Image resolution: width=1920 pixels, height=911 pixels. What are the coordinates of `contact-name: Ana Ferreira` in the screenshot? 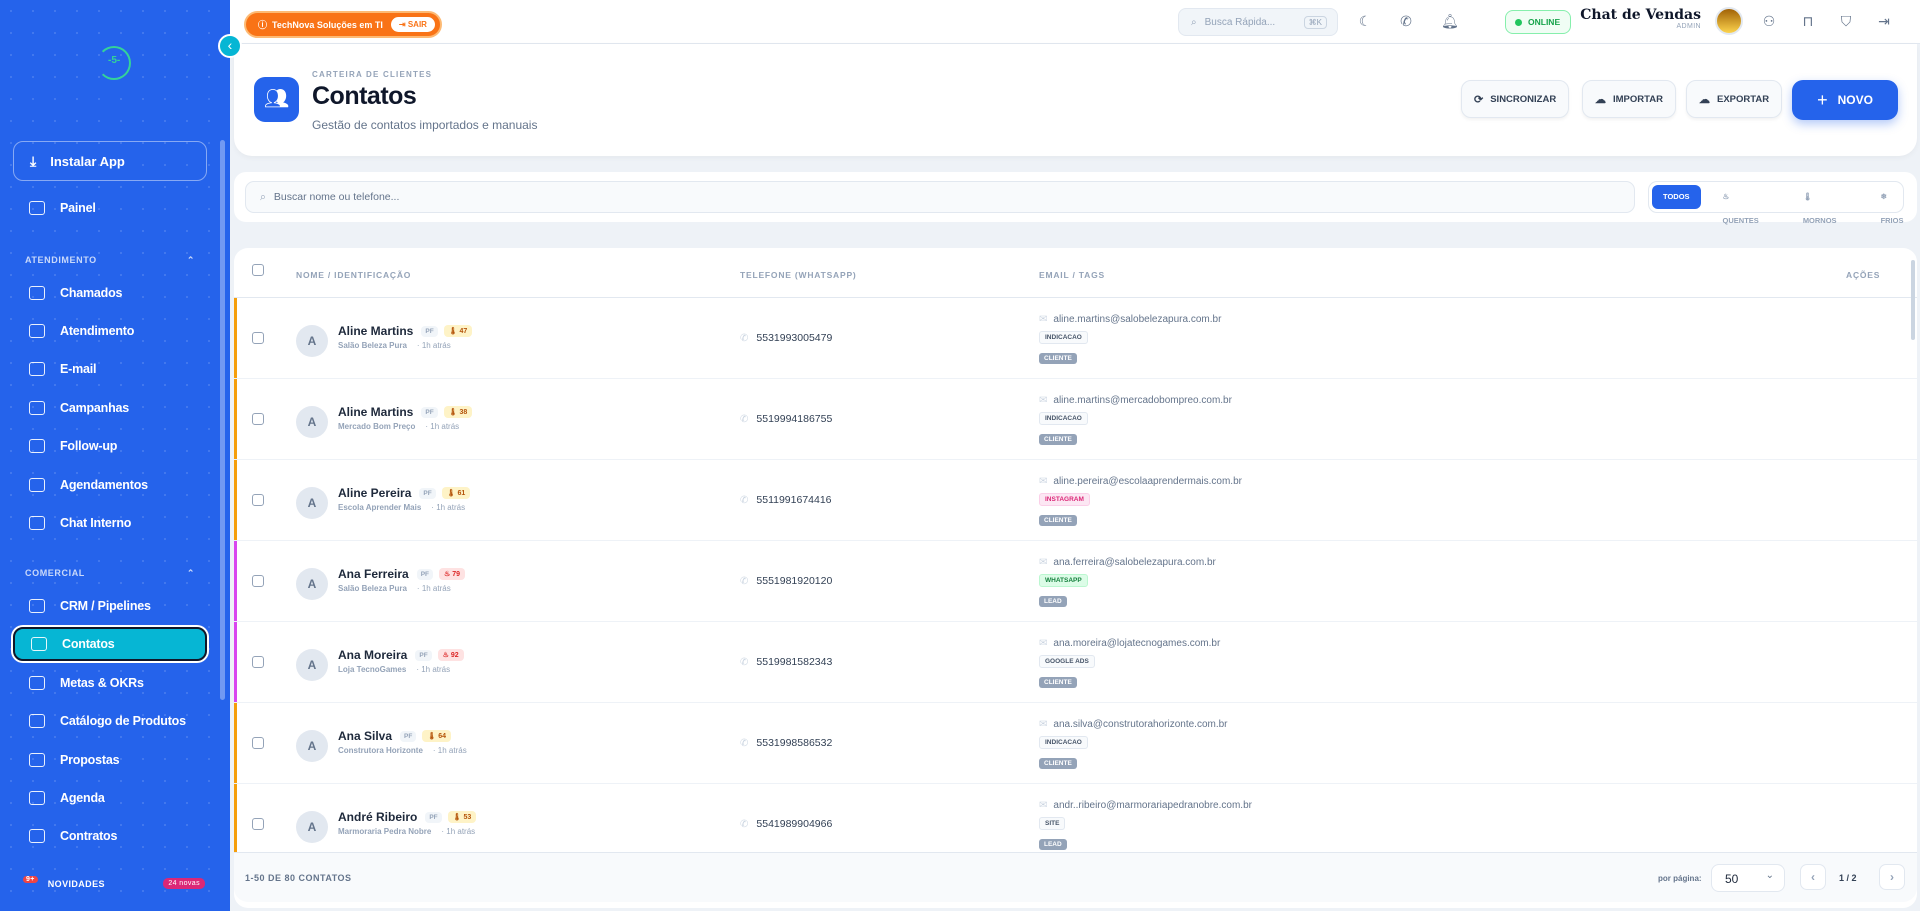 It's located at (373, 574).